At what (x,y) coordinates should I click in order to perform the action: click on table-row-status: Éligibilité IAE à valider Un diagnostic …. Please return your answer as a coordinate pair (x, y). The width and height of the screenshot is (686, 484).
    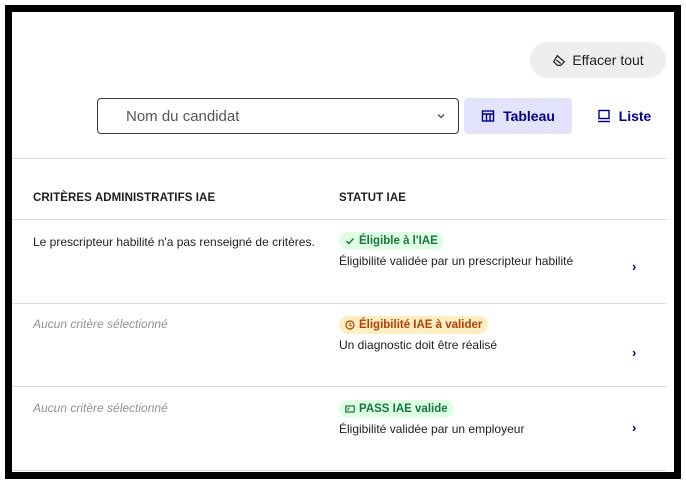
    Looking at the image, I should click on (474, 335).